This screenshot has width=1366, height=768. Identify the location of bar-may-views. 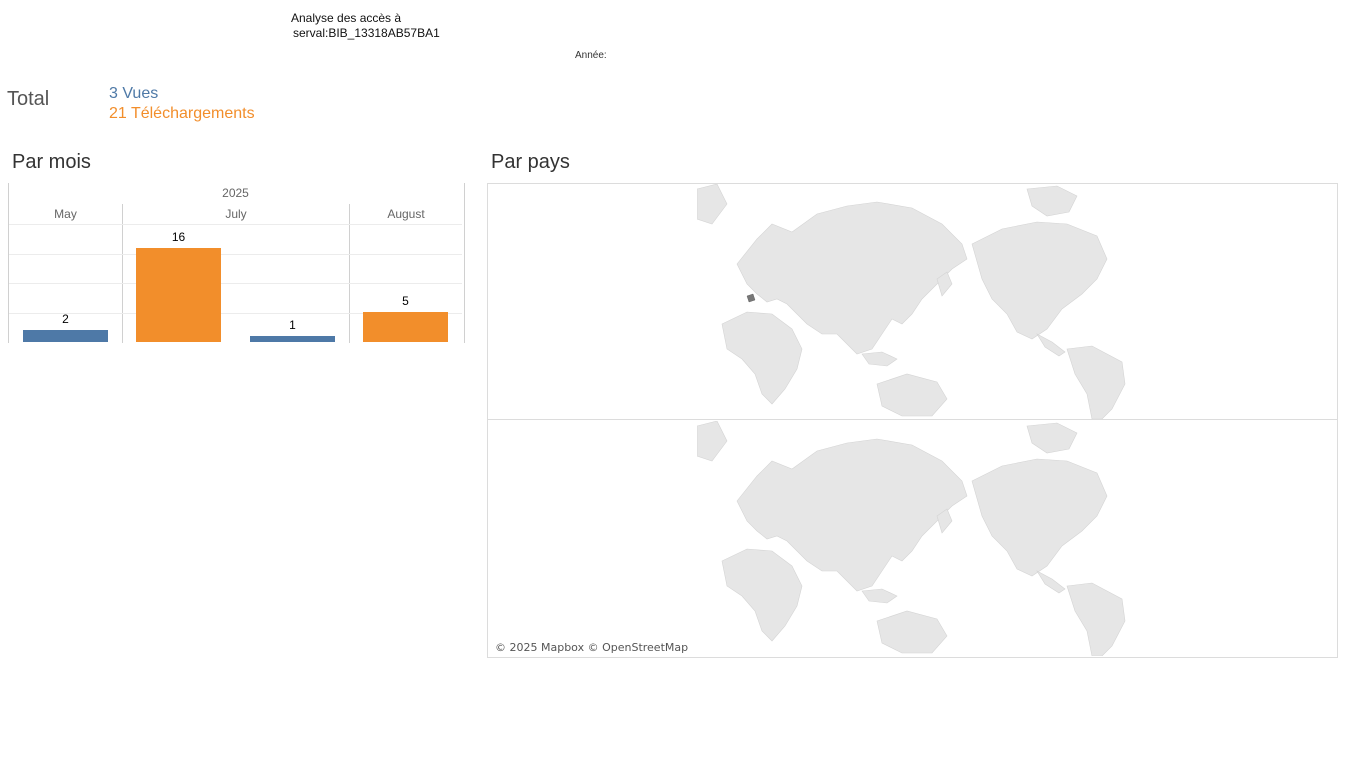
(65, 336).